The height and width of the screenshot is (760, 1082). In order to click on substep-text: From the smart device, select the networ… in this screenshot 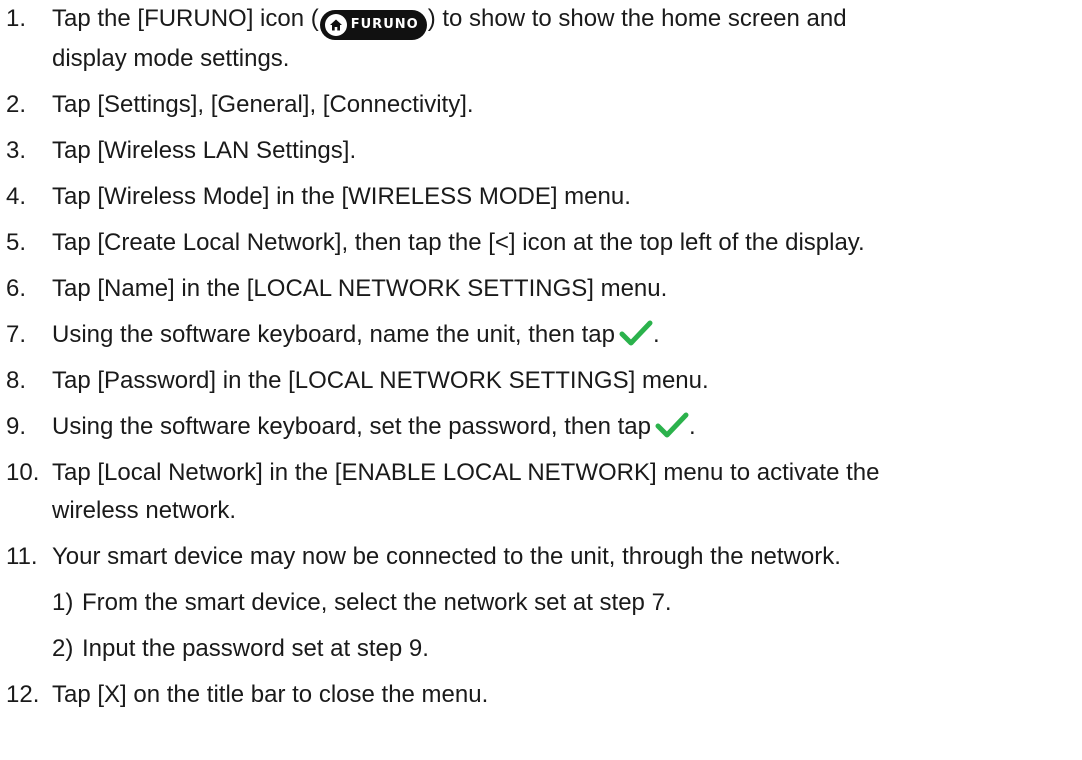, I will do `click(377, 602)`.